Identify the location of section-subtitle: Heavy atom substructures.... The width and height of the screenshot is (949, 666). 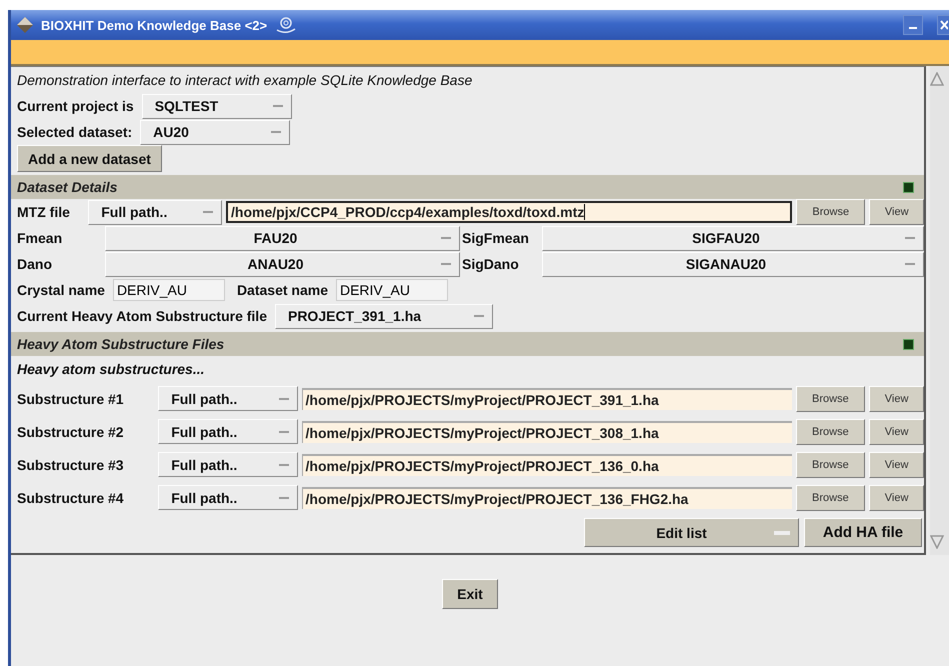
(111, 369).